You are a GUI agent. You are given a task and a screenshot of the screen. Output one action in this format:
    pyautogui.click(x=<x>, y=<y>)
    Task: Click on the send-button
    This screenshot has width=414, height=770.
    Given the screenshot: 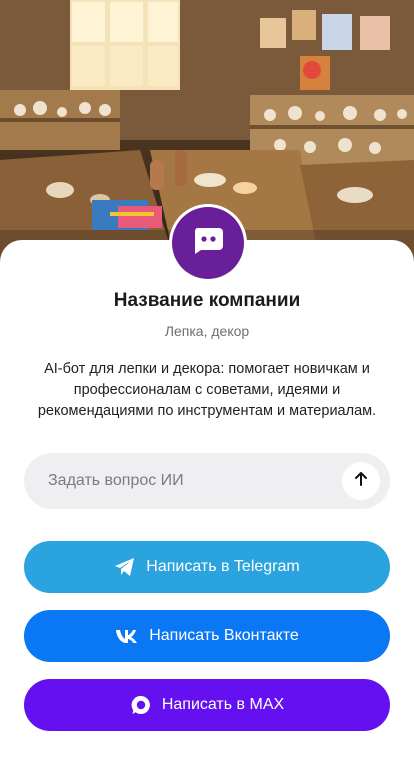 What is the action you would take?
    pyautogui.click(x=361, y=481)
    